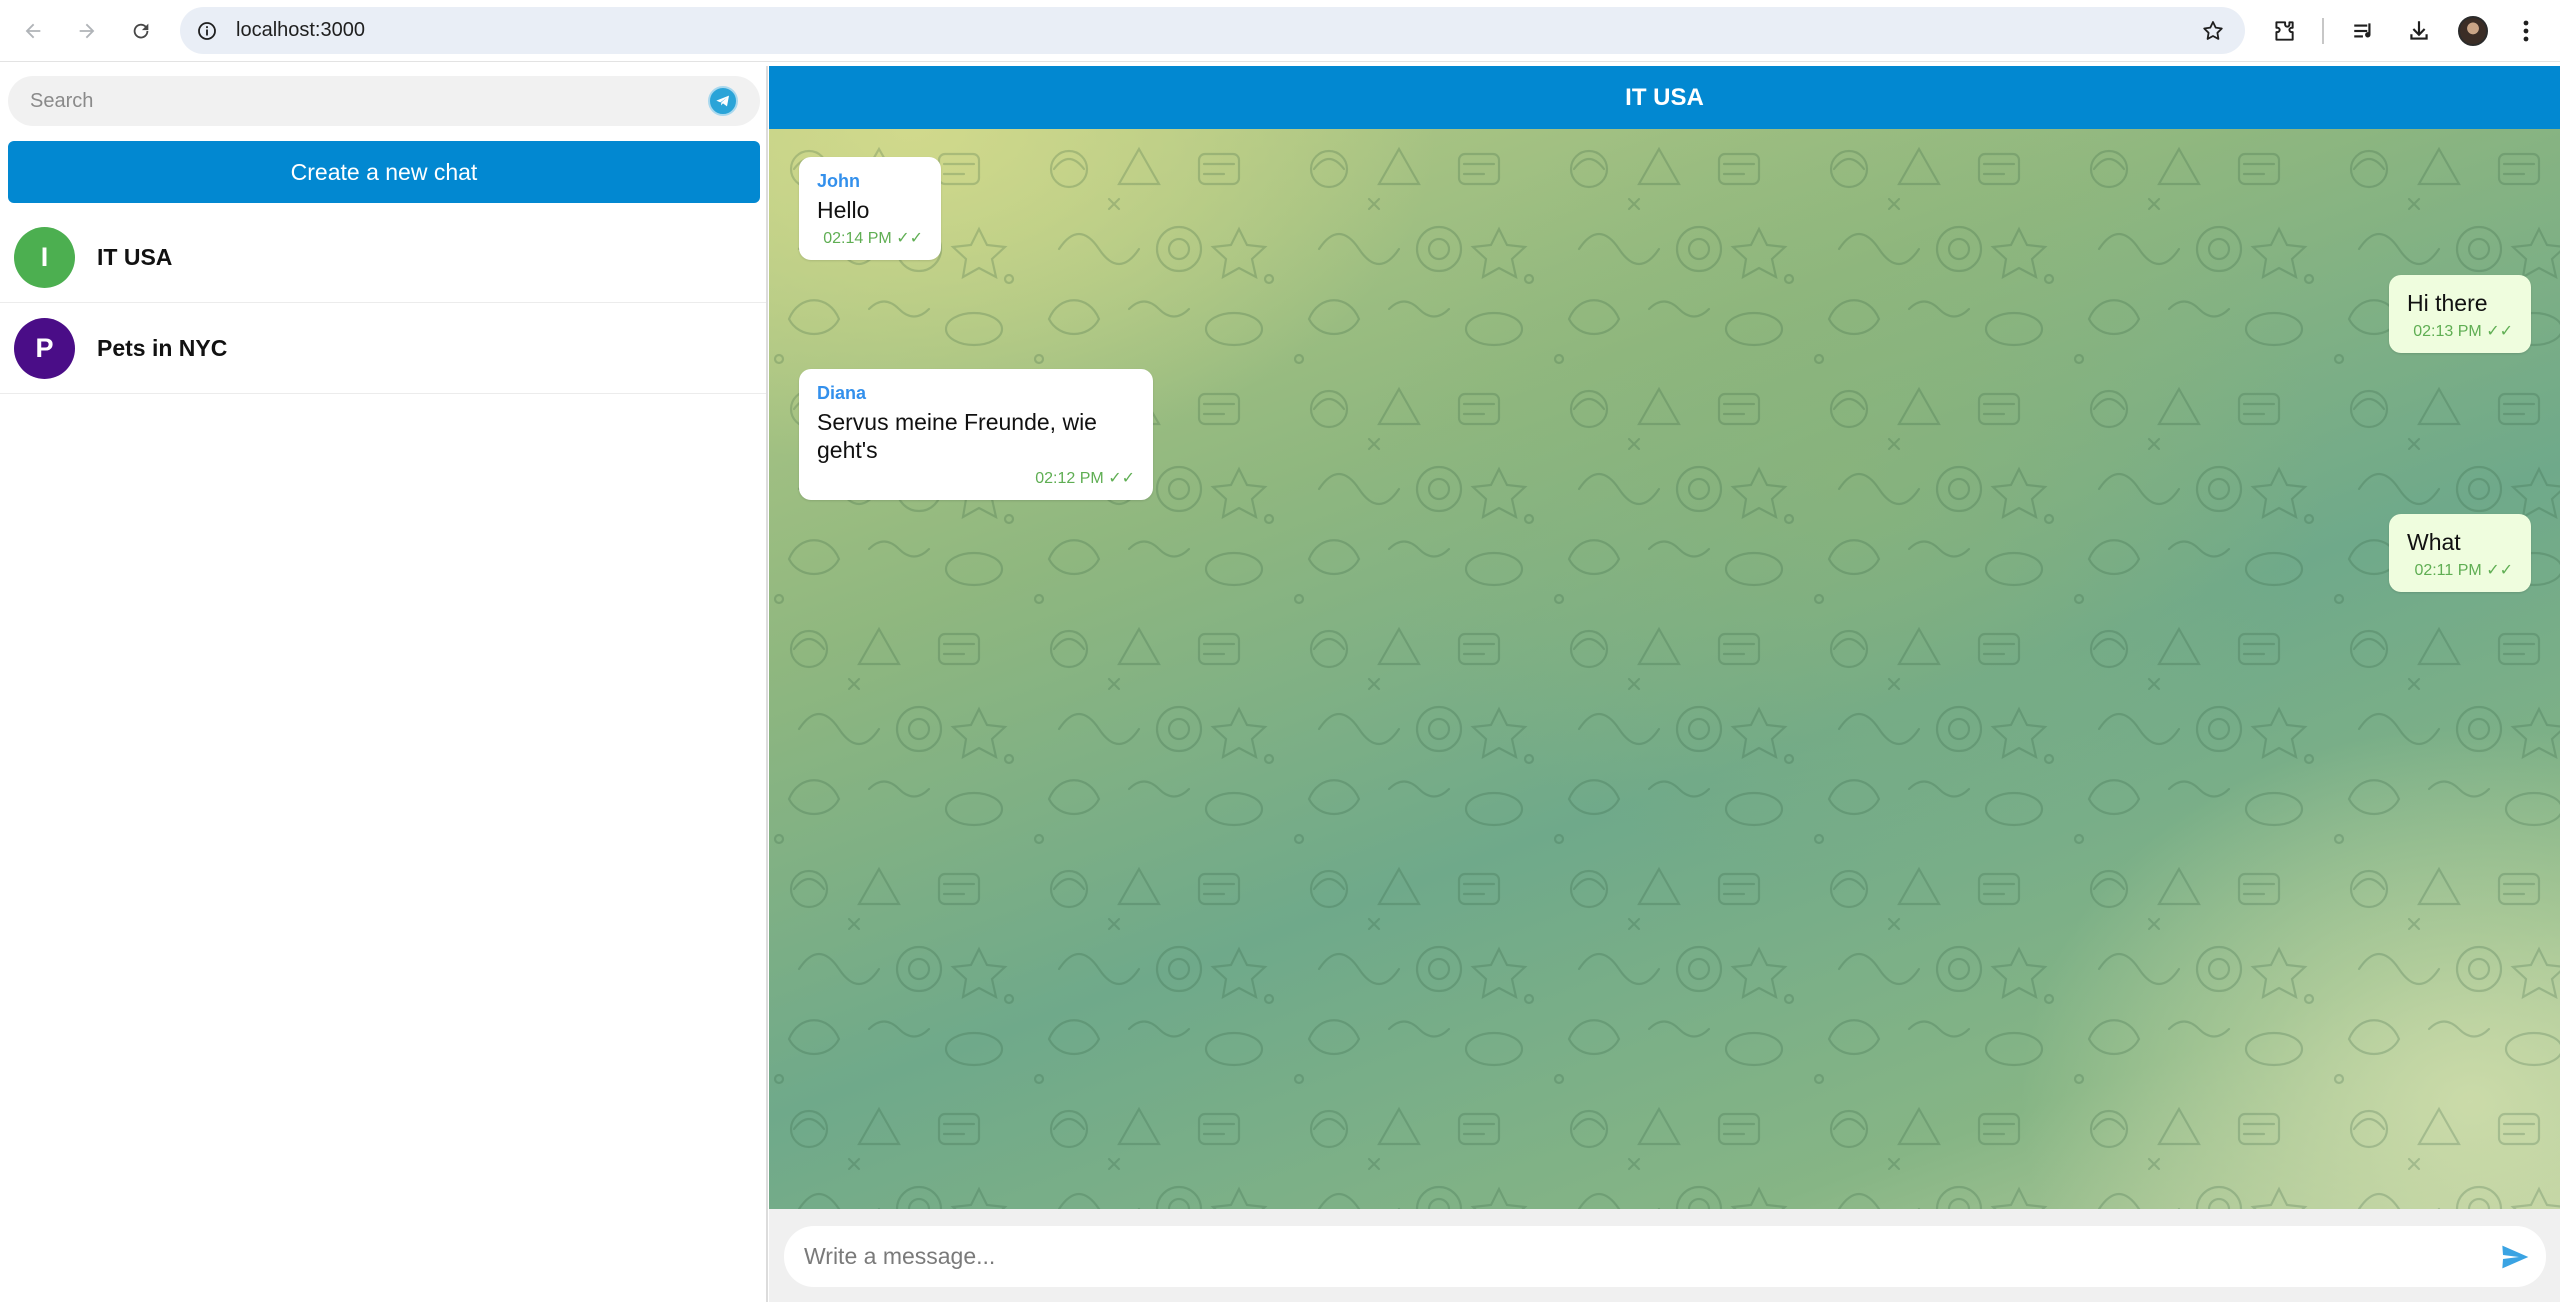  Describe the element at coordinates (843, 210) in the screenshot. I see `message-text: Hello` at that location.